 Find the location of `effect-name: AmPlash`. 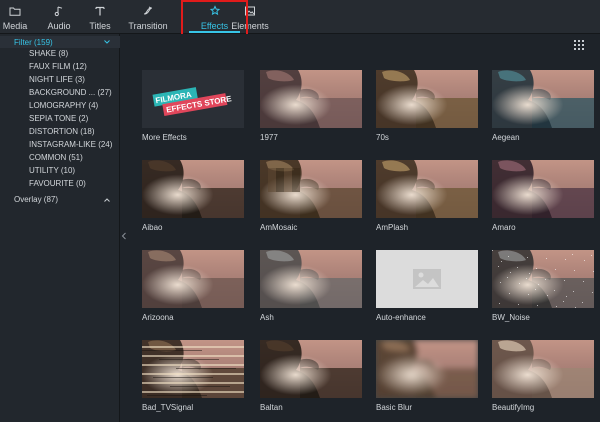

effect-name: AmPlash is located at coordinates (392, 227).